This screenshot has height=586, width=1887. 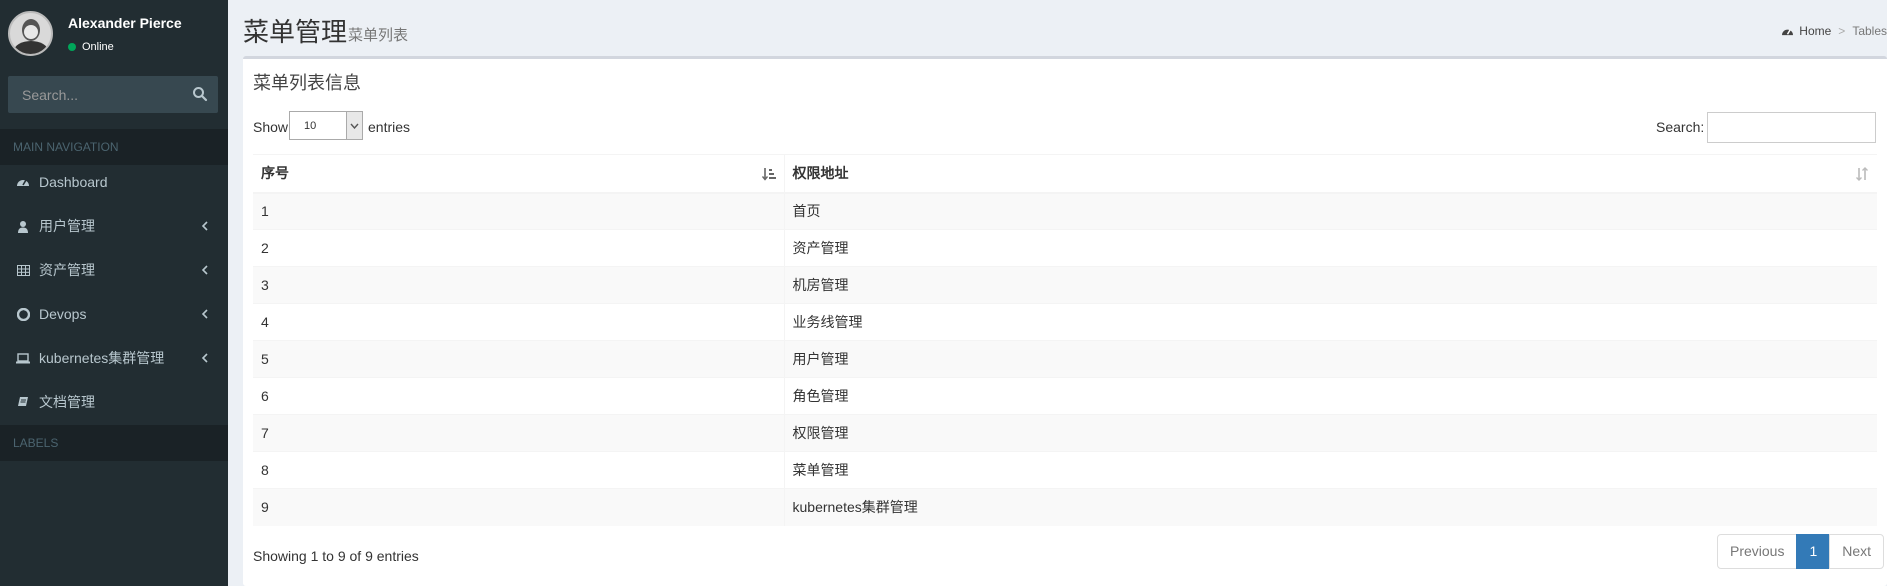 I want to click on cell-permission-path: 机房管理, so click(x=1330, y=285).